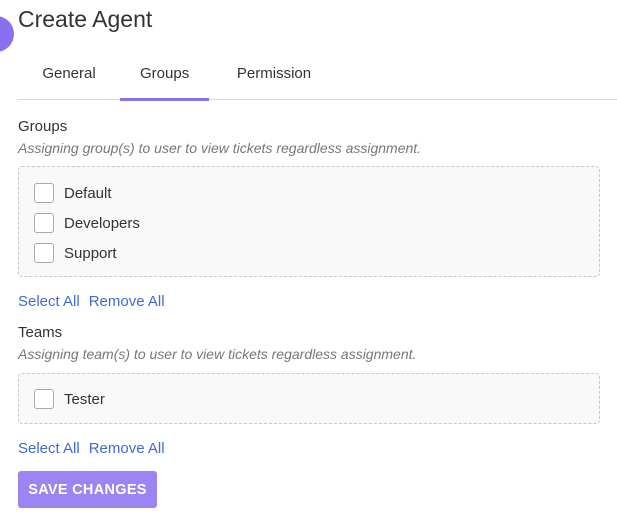 The width and height of the screenshot is (617, 520). Describe the element at coordinates (309, 398) in the screenshot. I see `teams-checkbox-list: Tester` at that location.